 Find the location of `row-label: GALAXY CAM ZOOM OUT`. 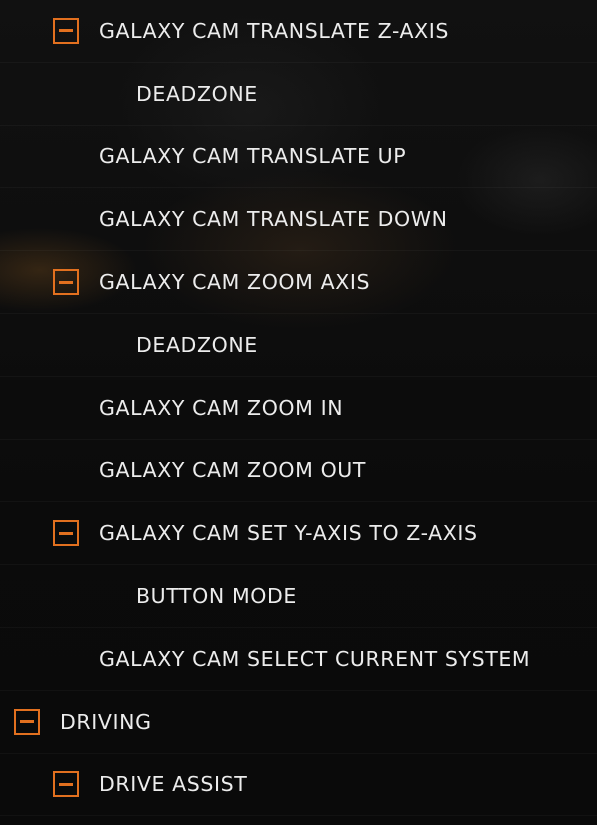

row-label: GALAXY CAM ZOOM OUT is located at coordinates (233, 470).